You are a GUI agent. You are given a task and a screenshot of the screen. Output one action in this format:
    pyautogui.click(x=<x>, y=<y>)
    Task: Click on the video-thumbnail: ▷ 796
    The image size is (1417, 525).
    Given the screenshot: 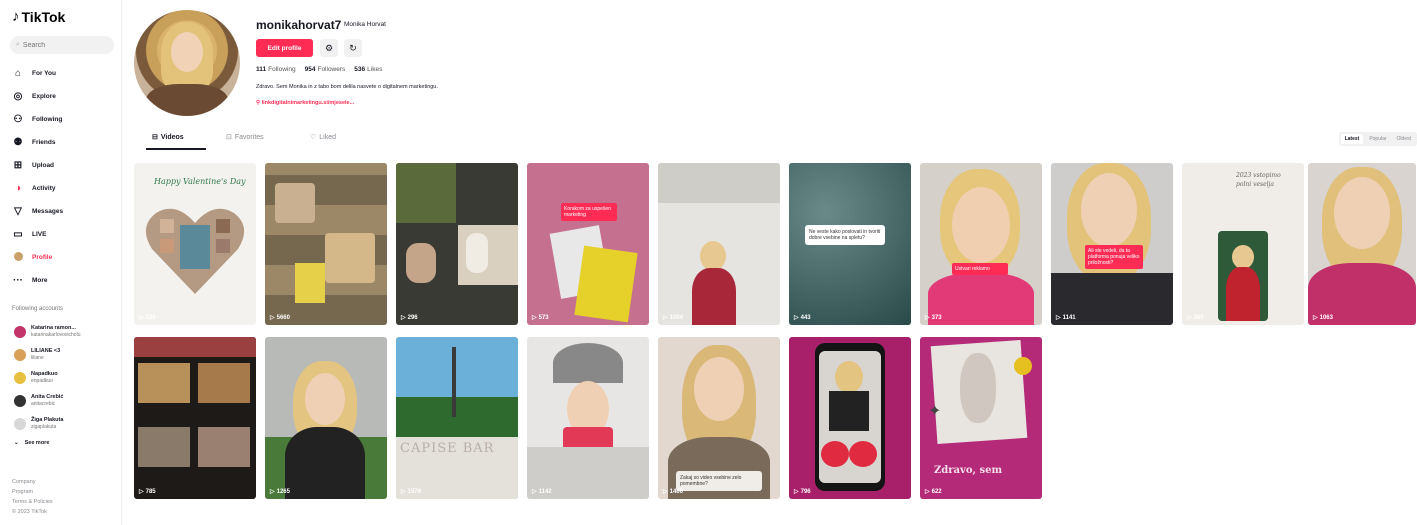 What is the action you would take?
    pyautogui.click(x=850, y=418)
    